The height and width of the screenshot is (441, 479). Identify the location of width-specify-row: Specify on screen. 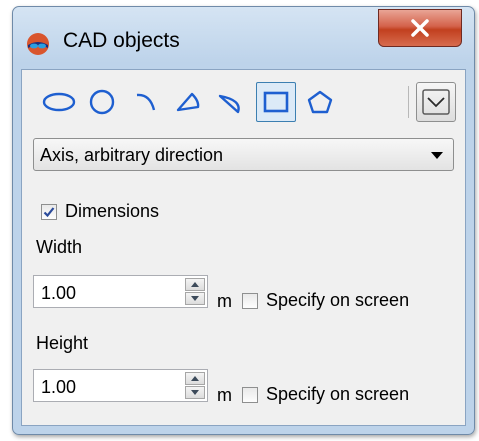
(325, 300).